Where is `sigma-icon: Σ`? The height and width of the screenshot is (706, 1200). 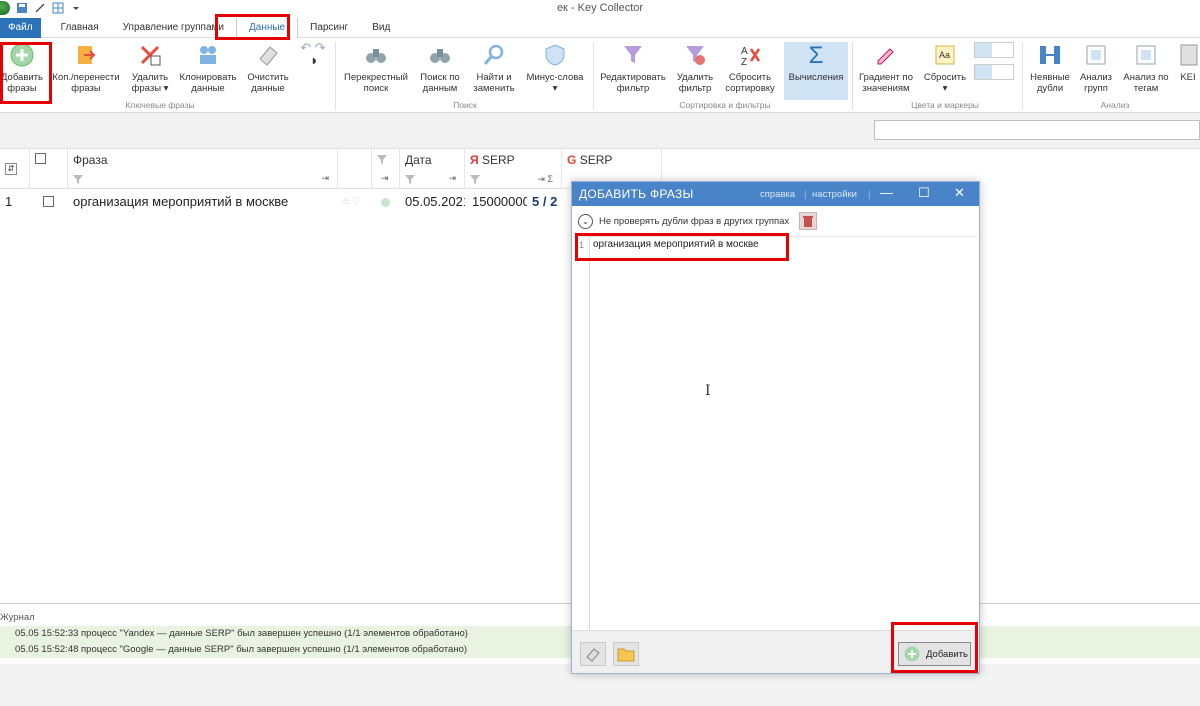
sigma-icon: Σ is located at coordinates (816, 55).